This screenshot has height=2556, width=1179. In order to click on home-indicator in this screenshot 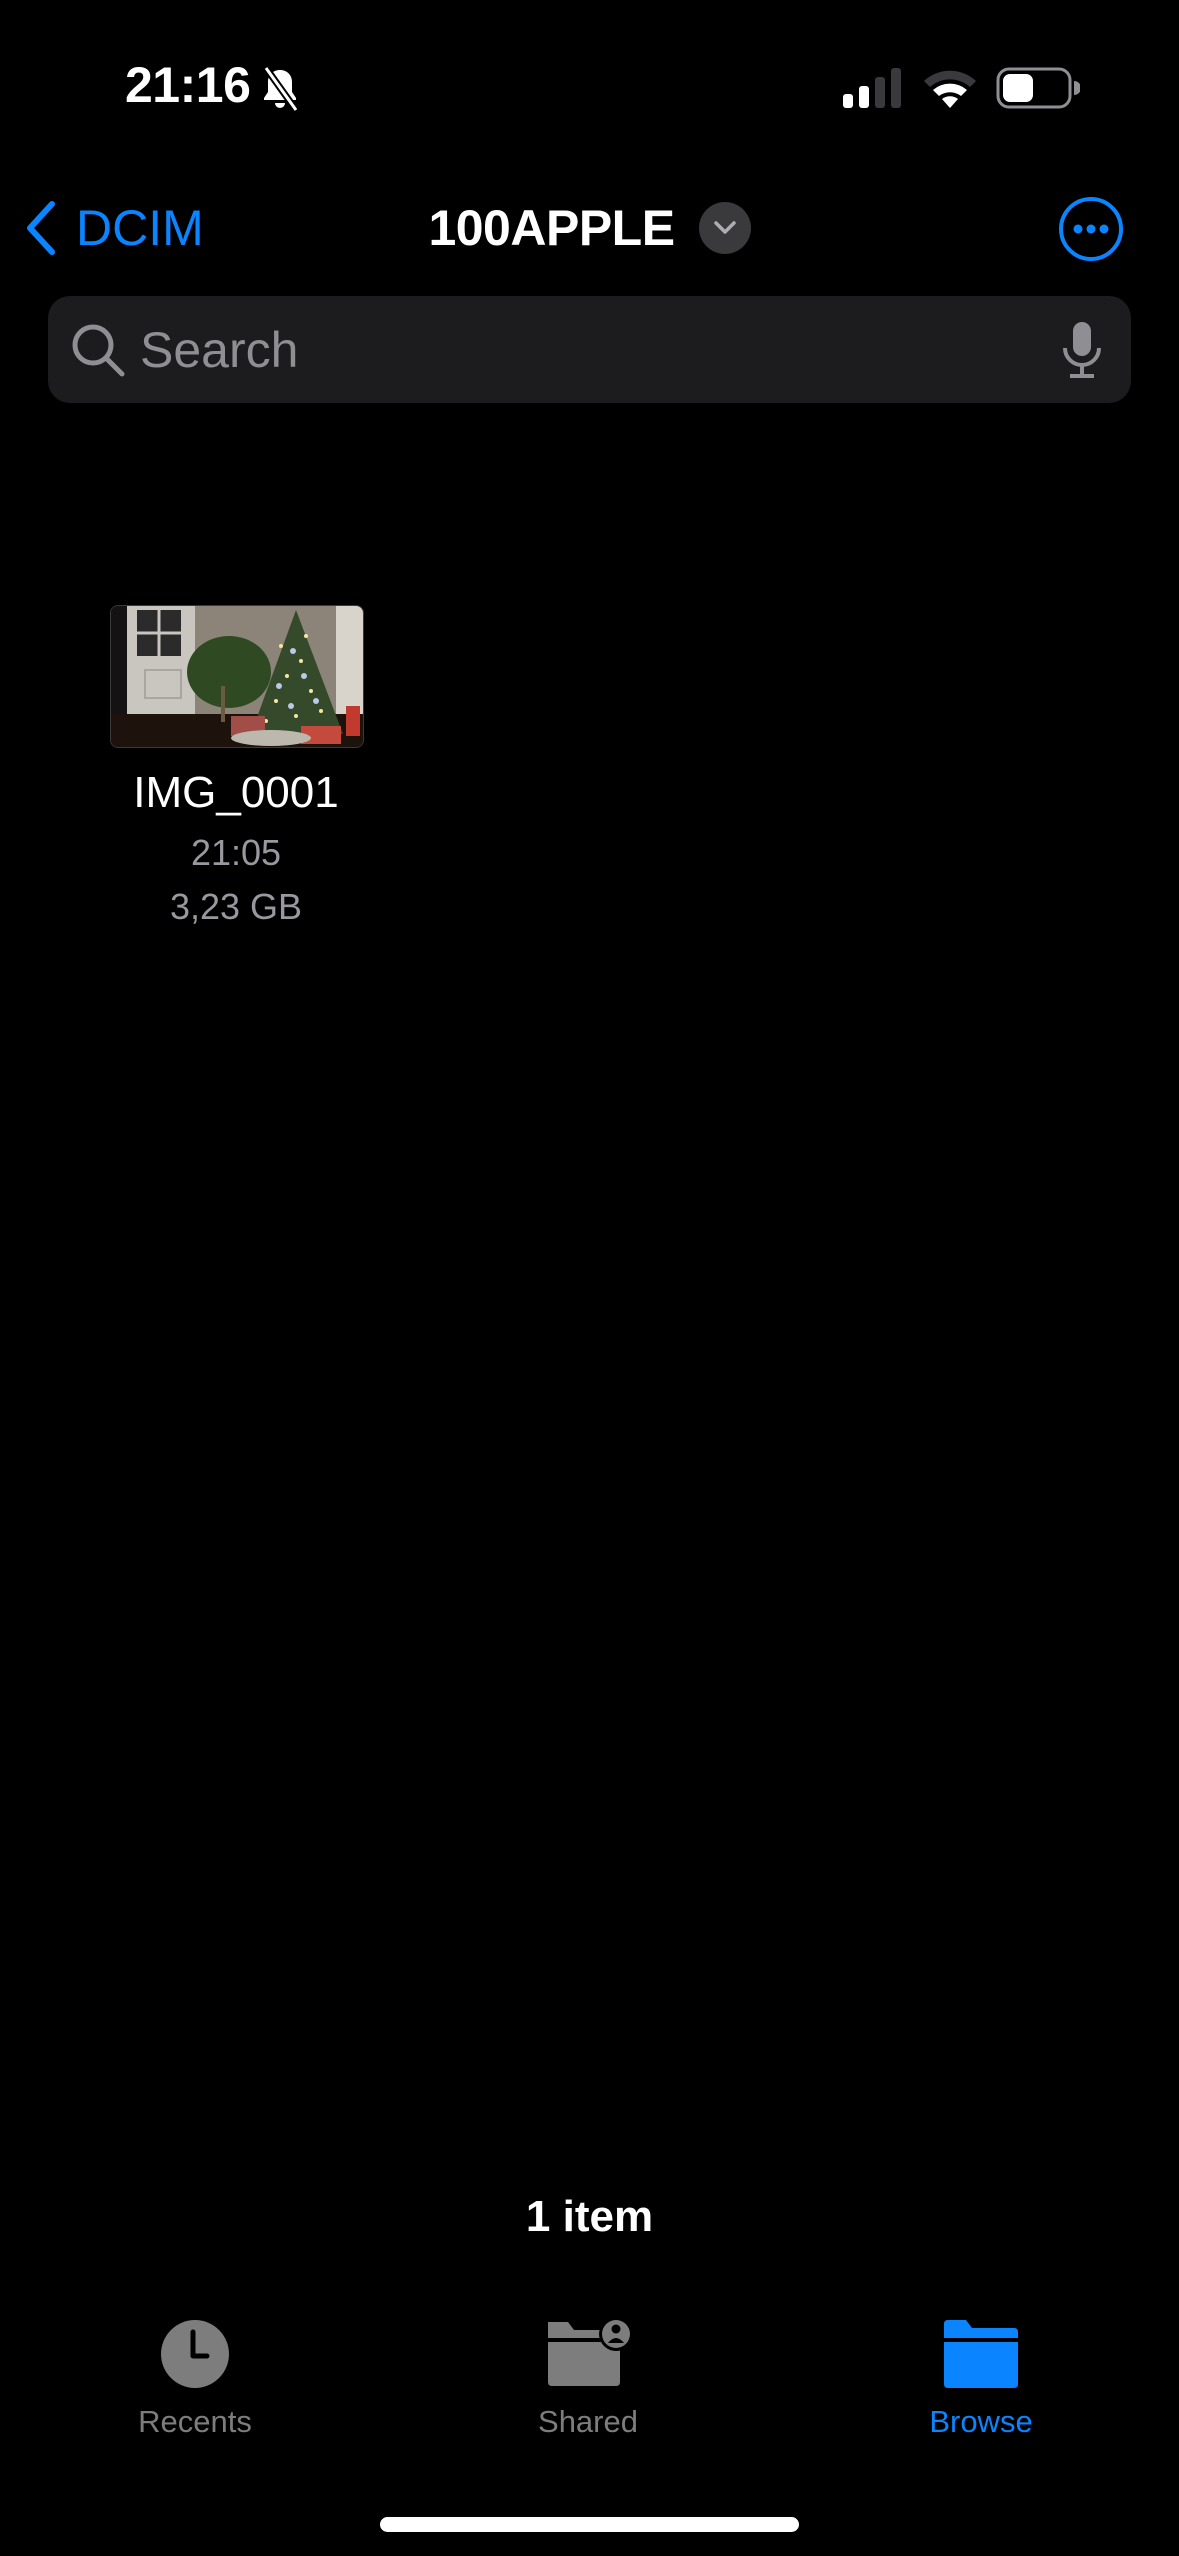, I will do `click(589, 2524)`.